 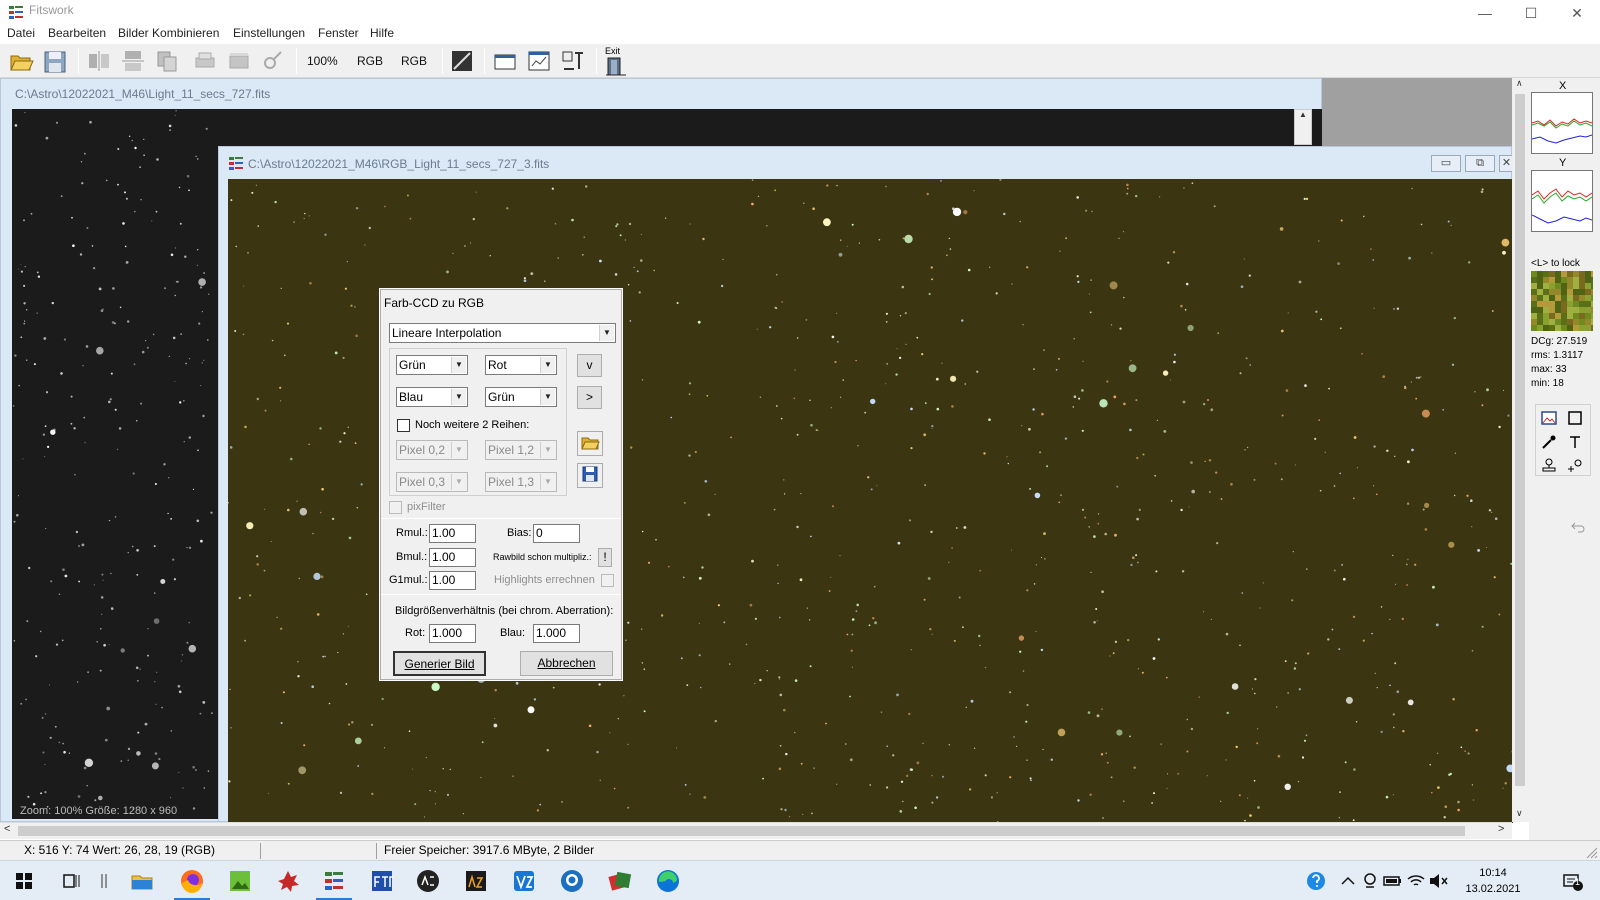 I want to click on ftp-client-icon, so click(x=382, y=881).